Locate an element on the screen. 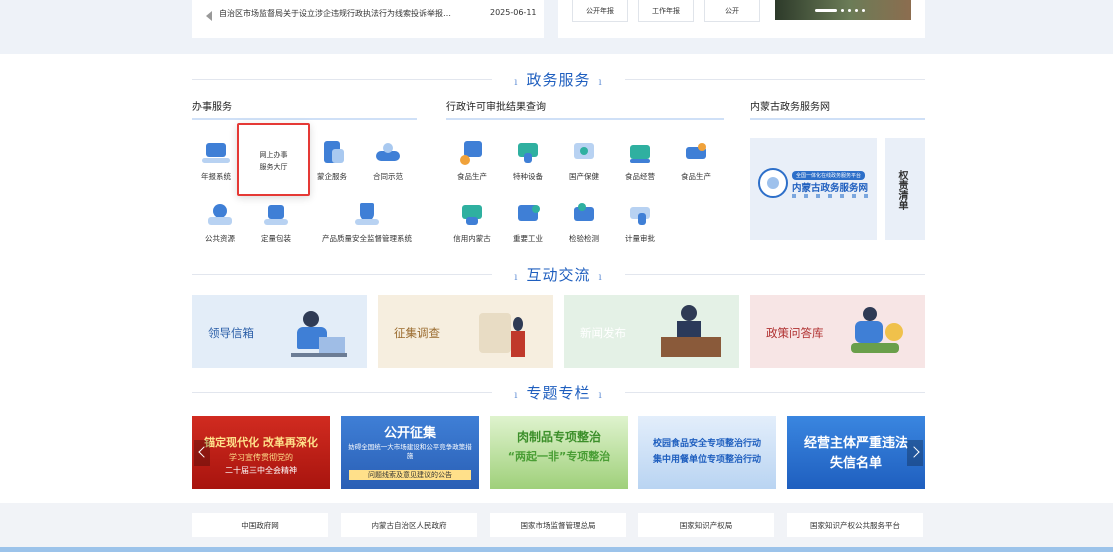 The image size is (1113, 552). service-mengqi: 蒙企服务 is located at coordinates (332, 161).